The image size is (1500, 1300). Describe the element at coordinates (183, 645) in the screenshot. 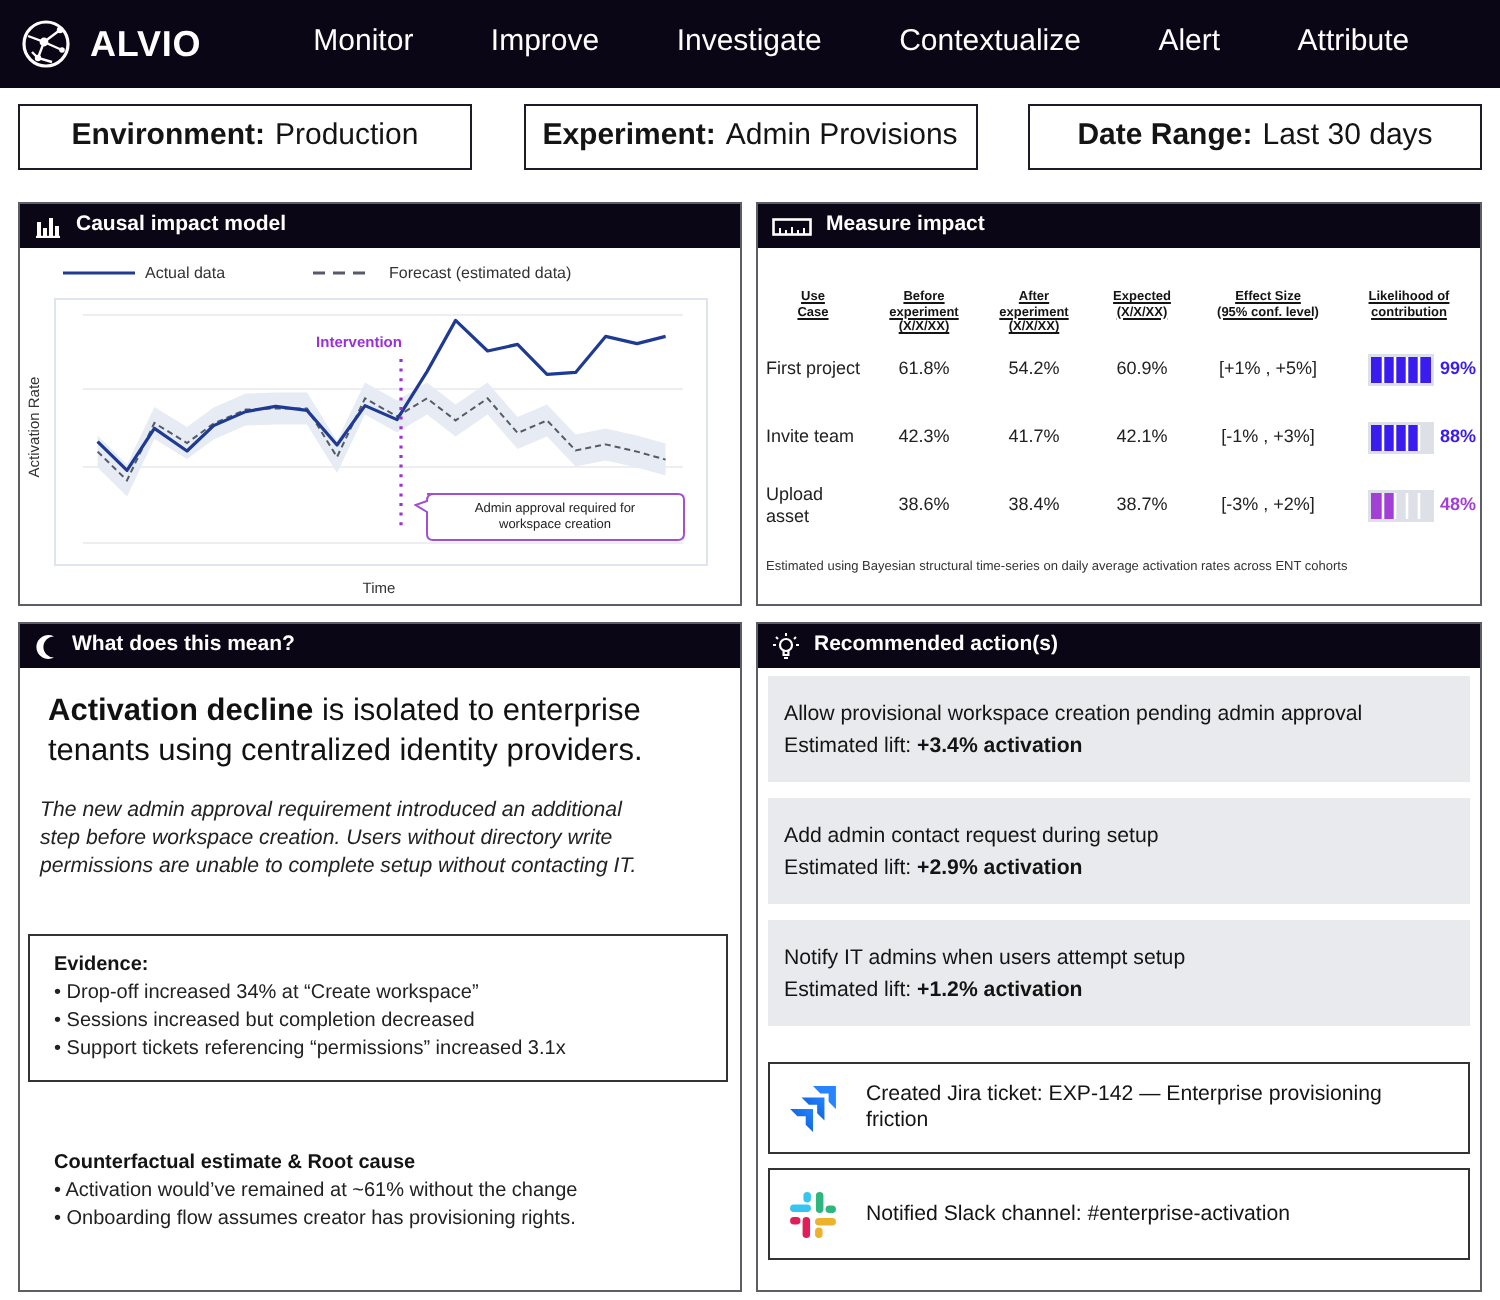

I see `panel-title: What does this mean?` at that location.